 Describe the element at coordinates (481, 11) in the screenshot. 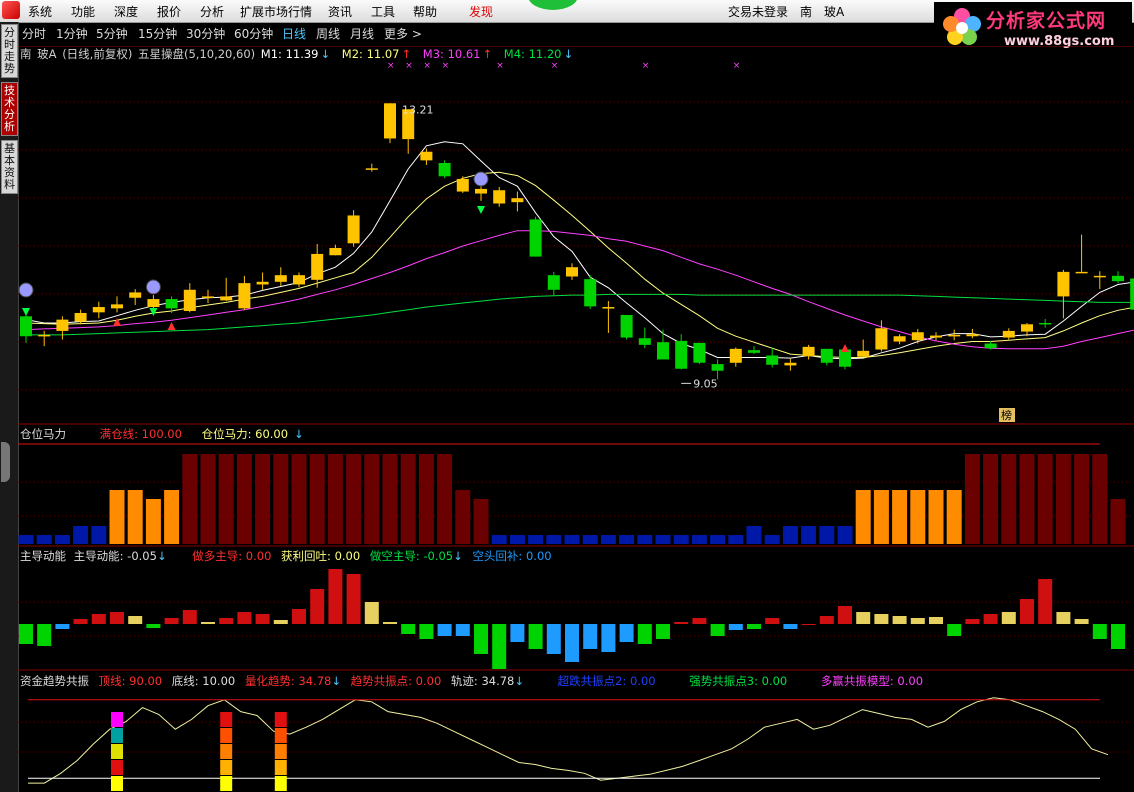

I see `menu-discover: 发现` at that location.